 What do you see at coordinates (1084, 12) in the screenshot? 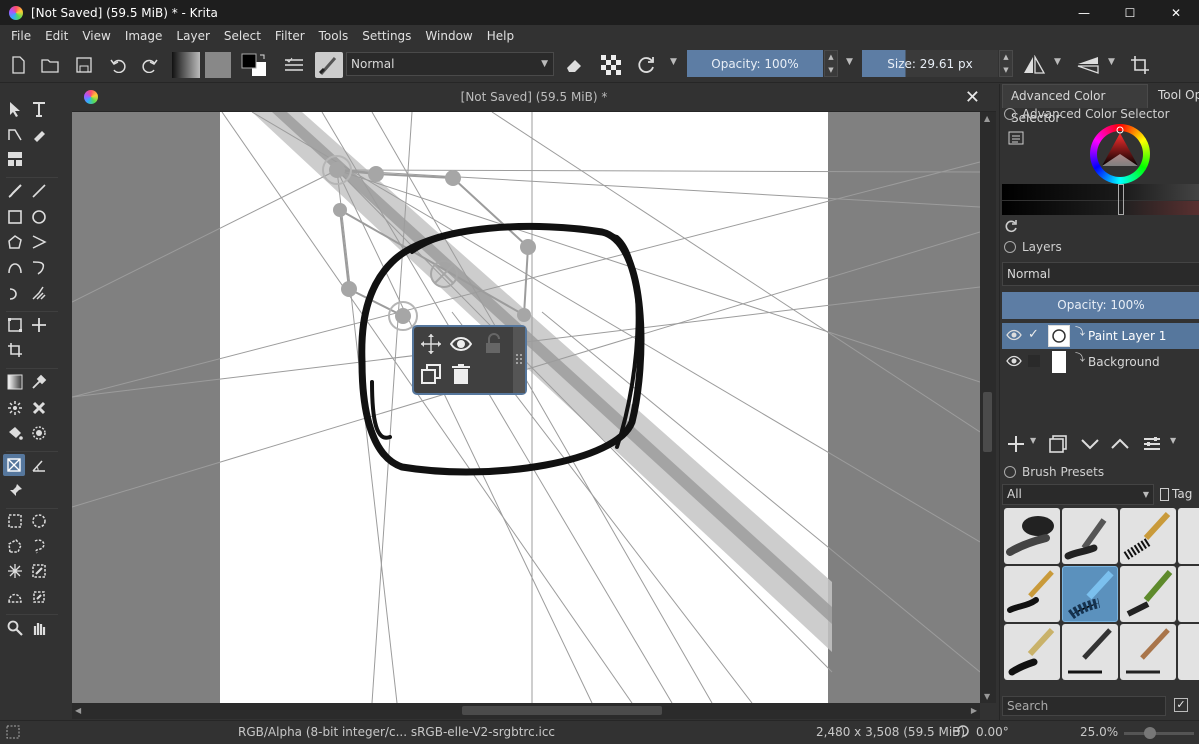
I see `minimize-button: —` at bounding box center [1084, 12].